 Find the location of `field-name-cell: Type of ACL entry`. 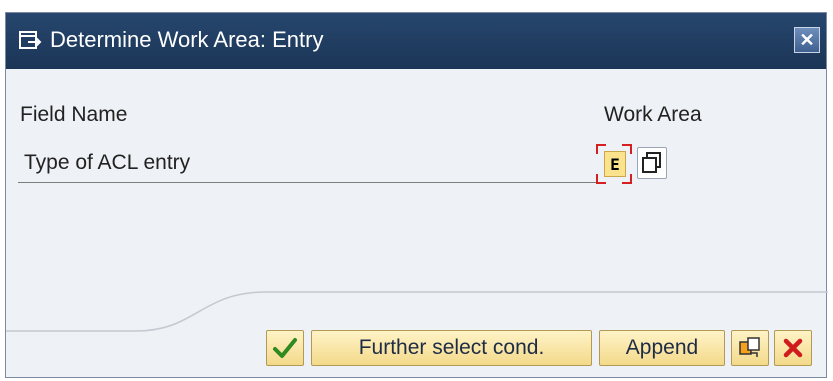

field-name-cell: Type of ACL entry is located at coordinates (107, 162).